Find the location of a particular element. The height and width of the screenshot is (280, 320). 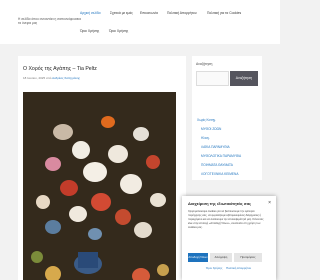

search-label: Αναζήτηση is located at coordinates (204, 64).